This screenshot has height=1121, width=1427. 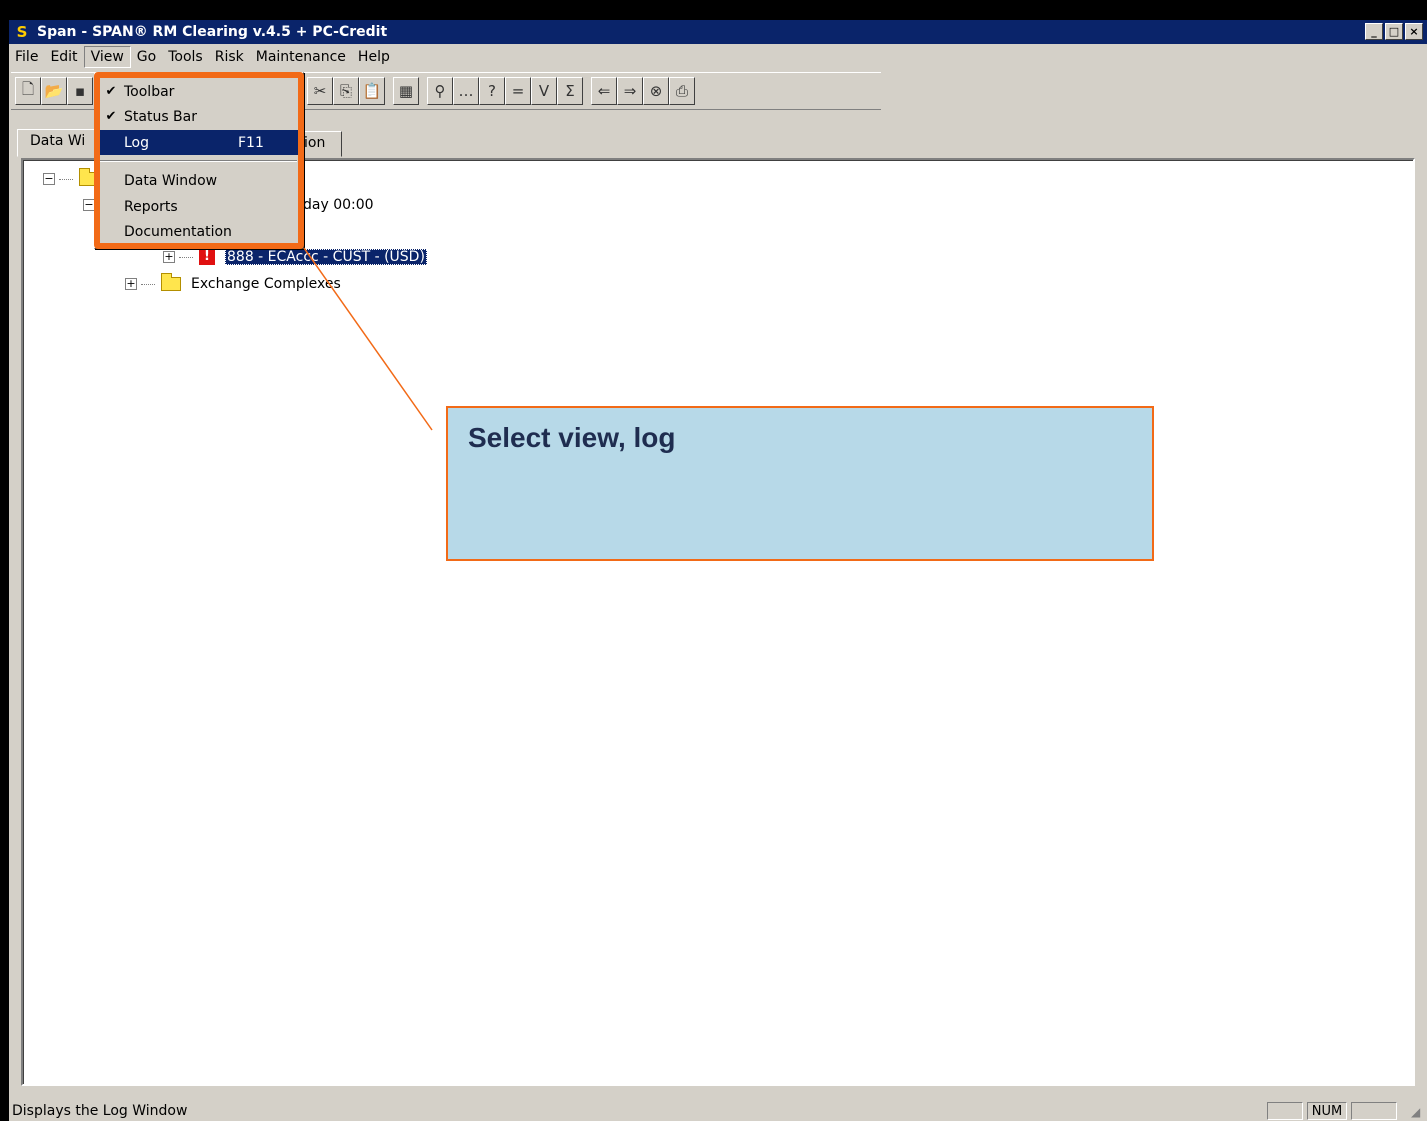 What do you see at coordinates (57, 143) in the screenshot?
I see `tab-data-window: Data Wi` at bounding box center [57, 143].